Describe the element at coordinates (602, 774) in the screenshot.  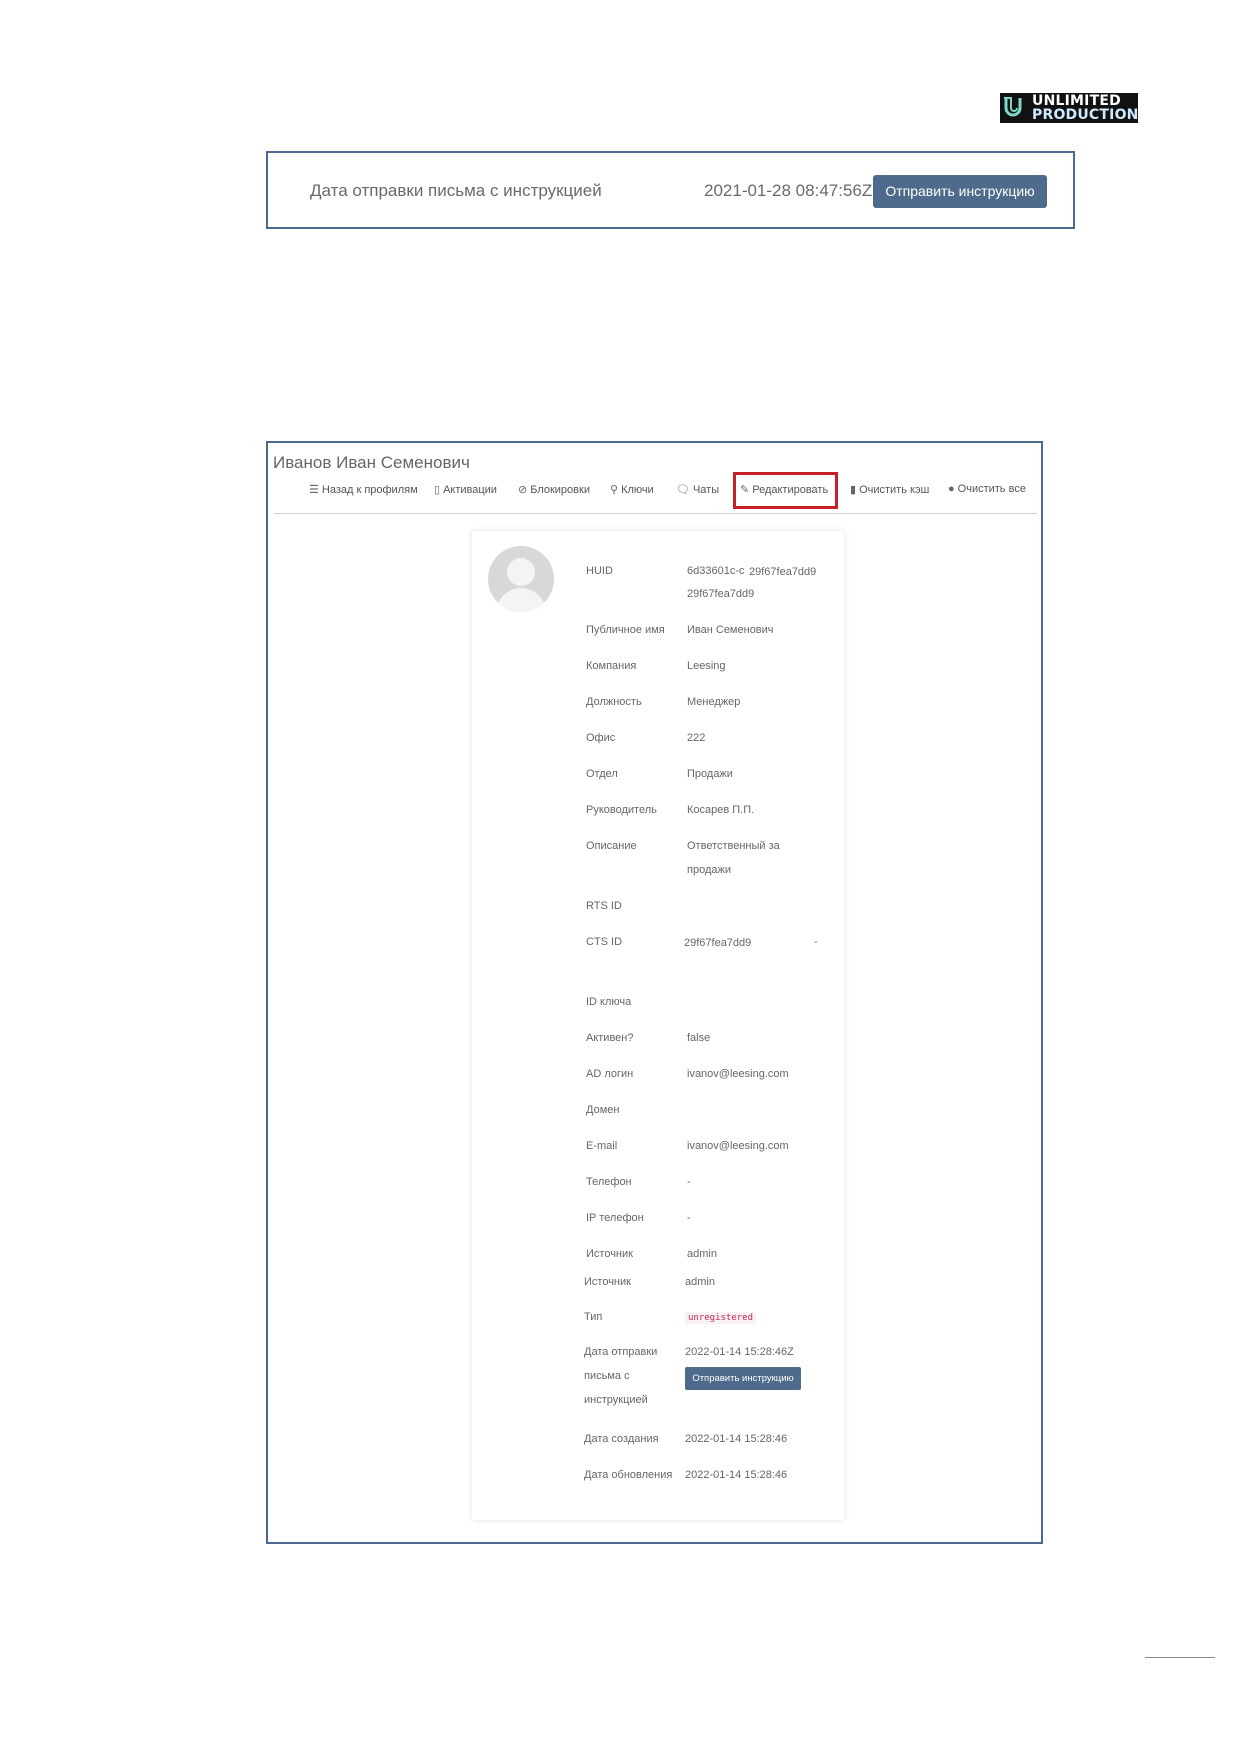
I see `department-label: Отдел` at that location.